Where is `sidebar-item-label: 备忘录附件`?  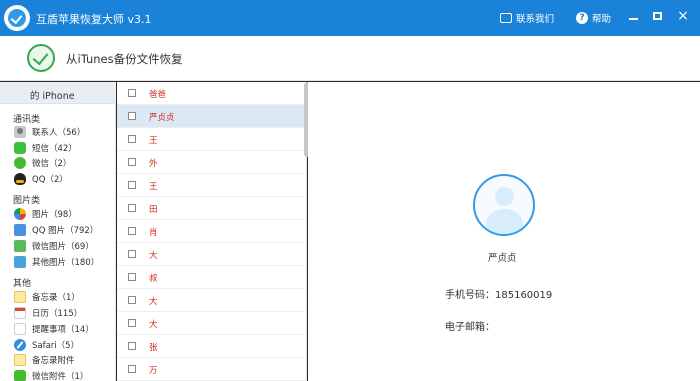
sidebar-item-label: 备忘录附件 is located at coordinates (53, 361).